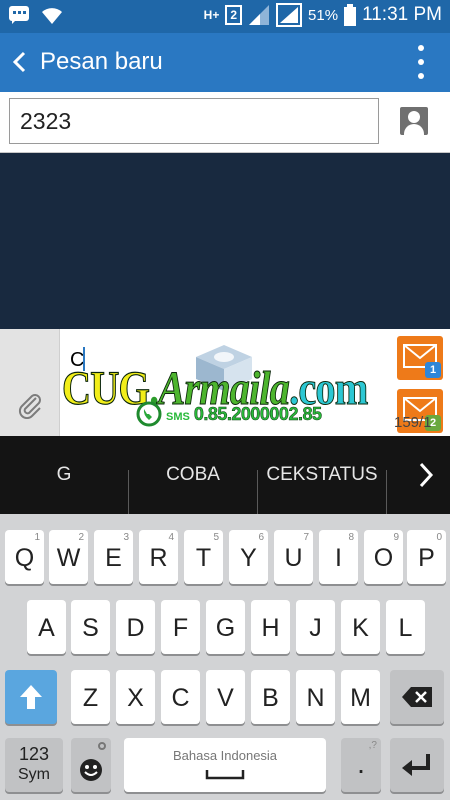 This screenshot has width=450, height=800. What do you see at coordinates (420, 382) in the screenshot?
I see `send-panel: 1 2 159/1` at bounding box center [420, 382].